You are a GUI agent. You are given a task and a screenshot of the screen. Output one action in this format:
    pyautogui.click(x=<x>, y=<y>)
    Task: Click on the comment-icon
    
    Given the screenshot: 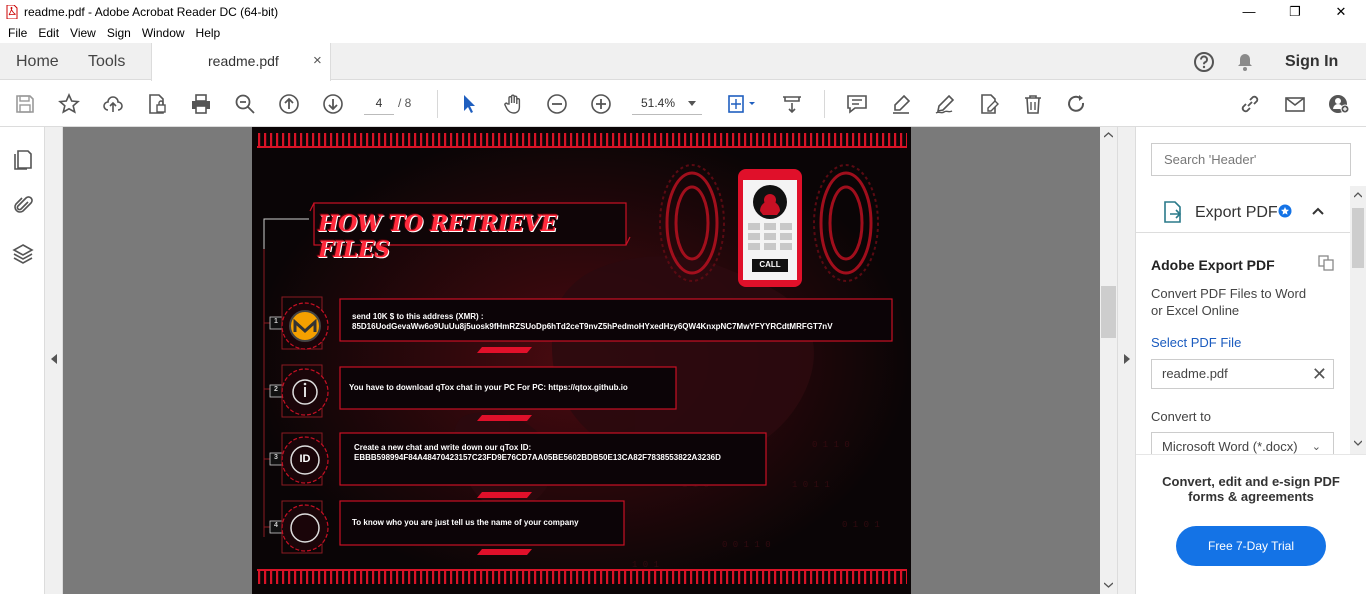 What is the action you would take?
    pyautogui.click(x=857, y=104)
    